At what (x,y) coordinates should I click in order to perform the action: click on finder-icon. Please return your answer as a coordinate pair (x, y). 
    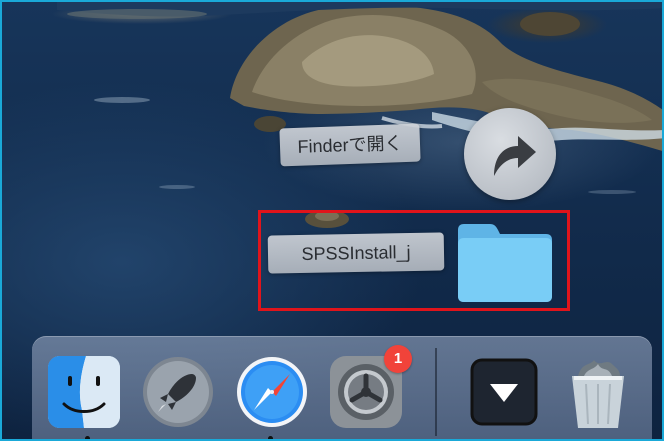
    Looking at the image, I should click on (84, 392).